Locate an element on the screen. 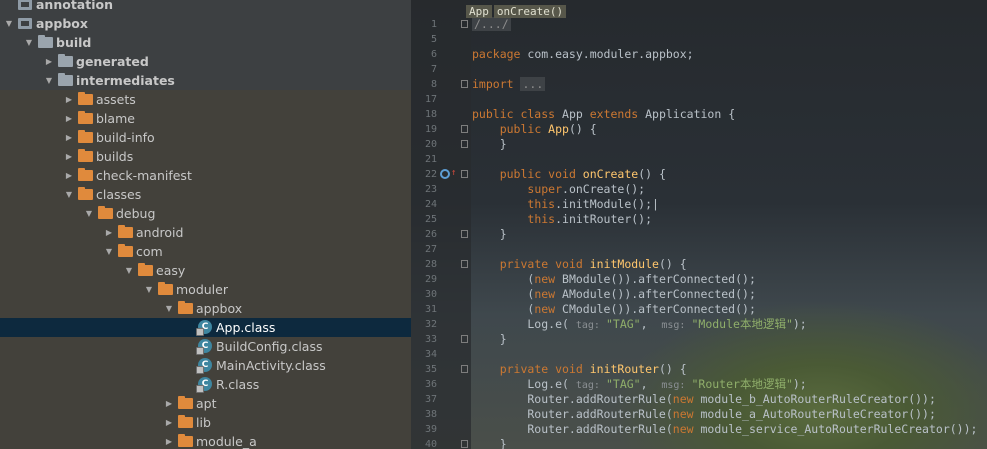 The width and height of the screenshot is (987, 449). code-line: 31 (new CModule()).afterConnected(); is located at coordinates (699, 309).